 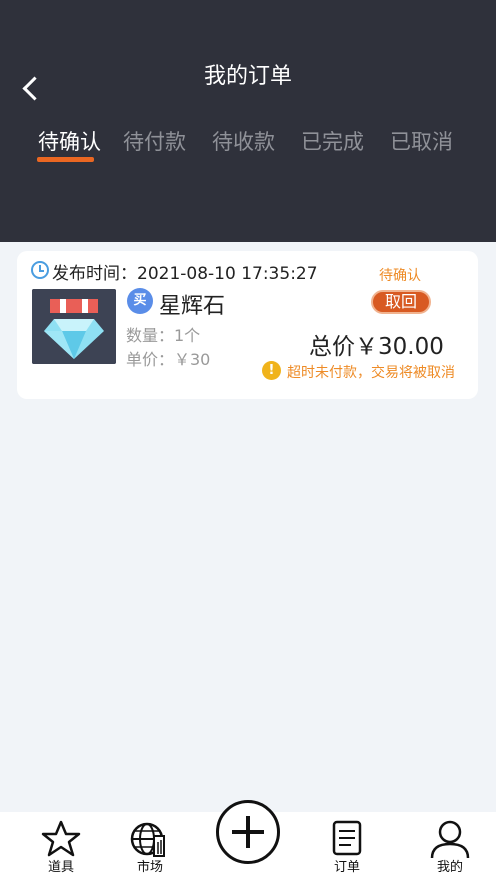 What do you see at coordinates (163, 335) in the screenshot?
I see `item-quantity: 数量：1个` at bounding box center [163, 335].